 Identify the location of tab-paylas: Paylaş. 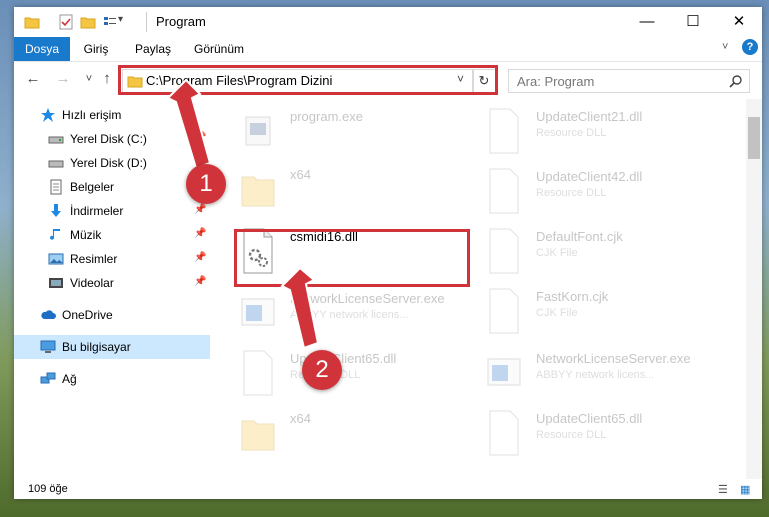
(153, 49).